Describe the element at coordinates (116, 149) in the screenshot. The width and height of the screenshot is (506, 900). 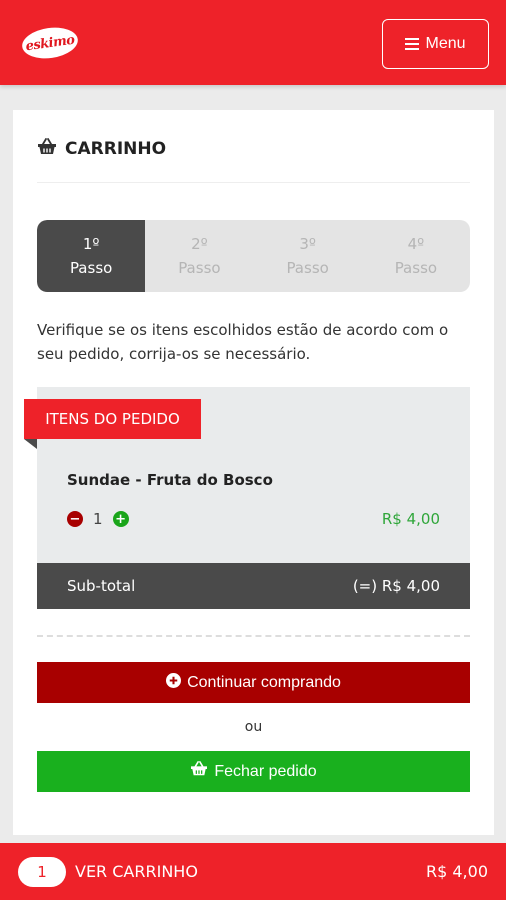
I see `cart-title: CARRINHO` at that location.